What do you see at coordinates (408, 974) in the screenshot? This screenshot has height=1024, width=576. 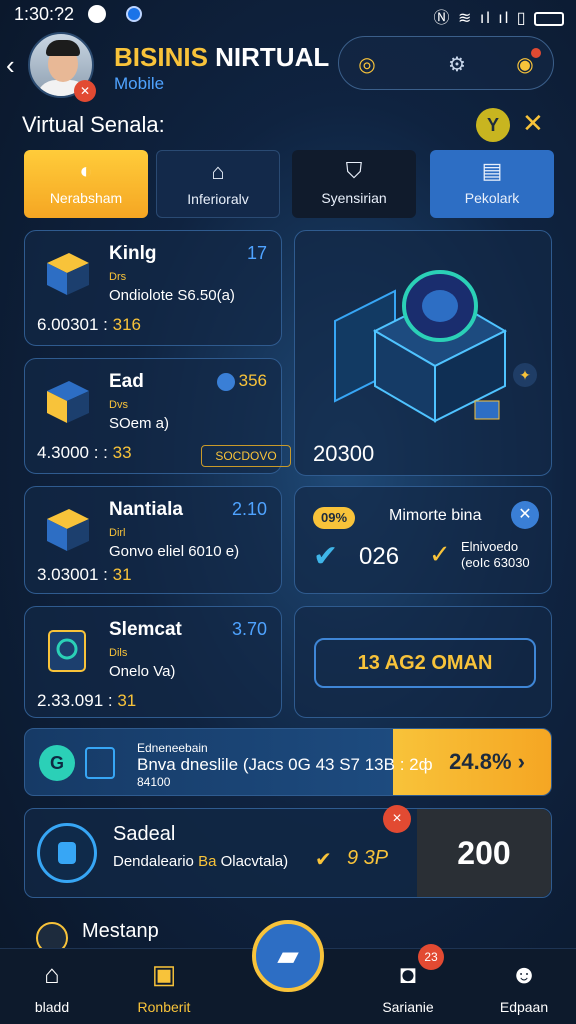 I see `bag-icon: ◘` at bounding box center [408, 974].